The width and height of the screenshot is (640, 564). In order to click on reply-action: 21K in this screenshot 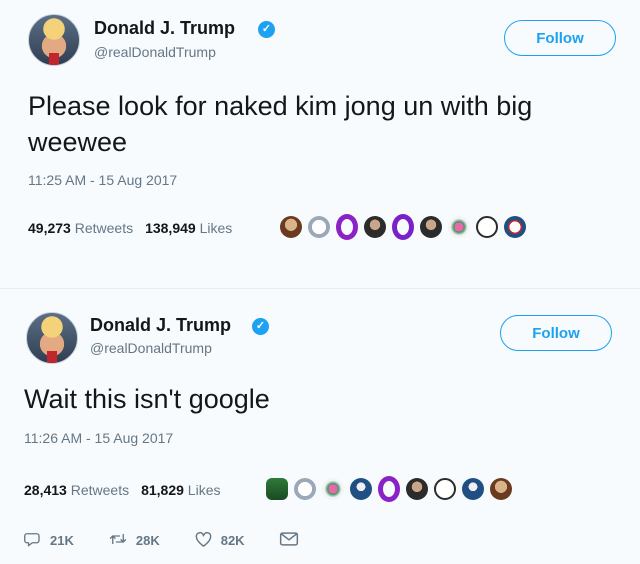, I will do `click(49, 540)`.